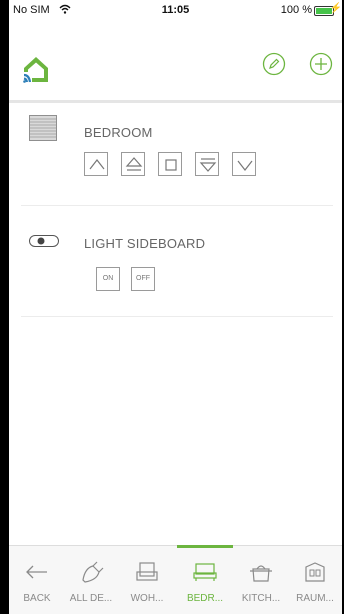  I want to click on down-step-icon, so click(208, 165).